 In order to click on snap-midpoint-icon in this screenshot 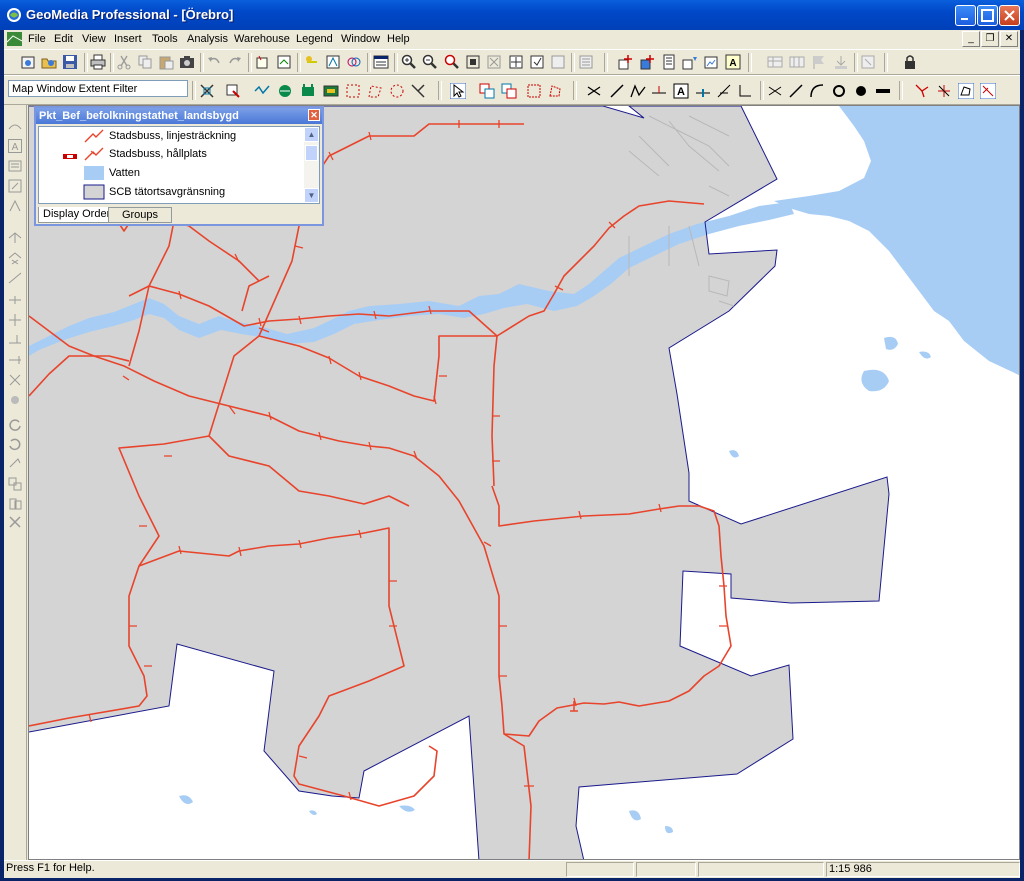, I will do `click(883, 91)`.